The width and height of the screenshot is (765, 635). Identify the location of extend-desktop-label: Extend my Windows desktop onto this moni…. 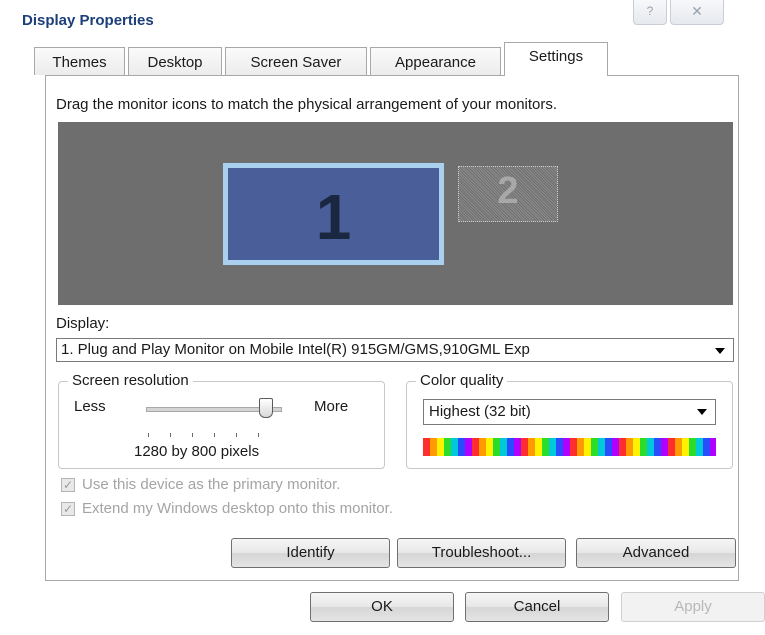
(237, 508).